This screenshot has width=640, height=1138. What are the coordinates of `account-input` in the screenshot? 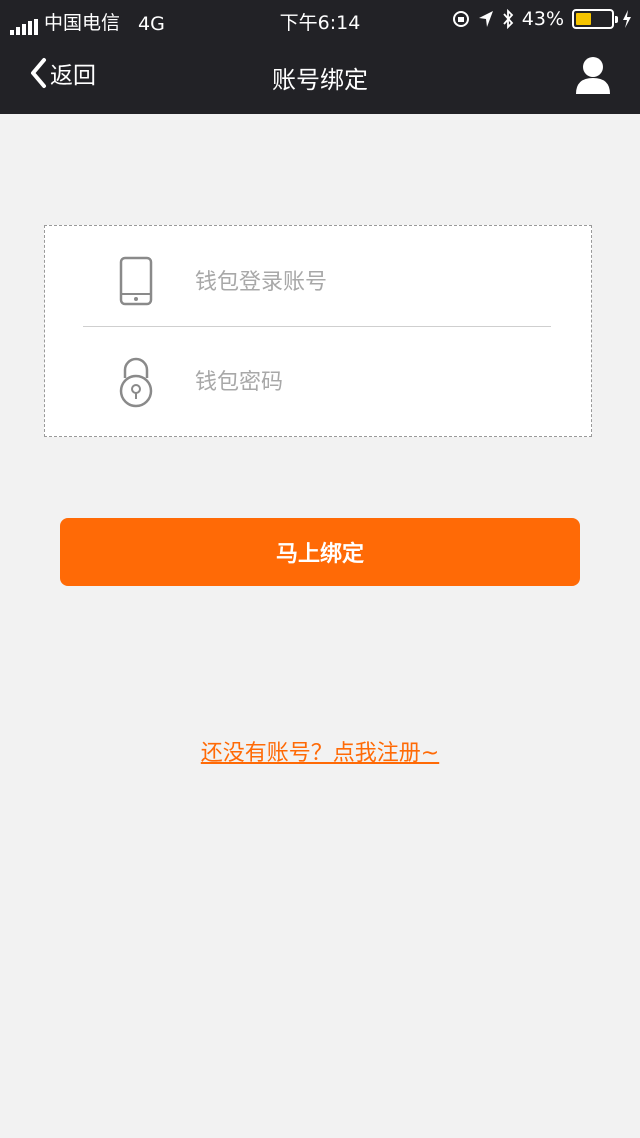 It's located at (375, 282).